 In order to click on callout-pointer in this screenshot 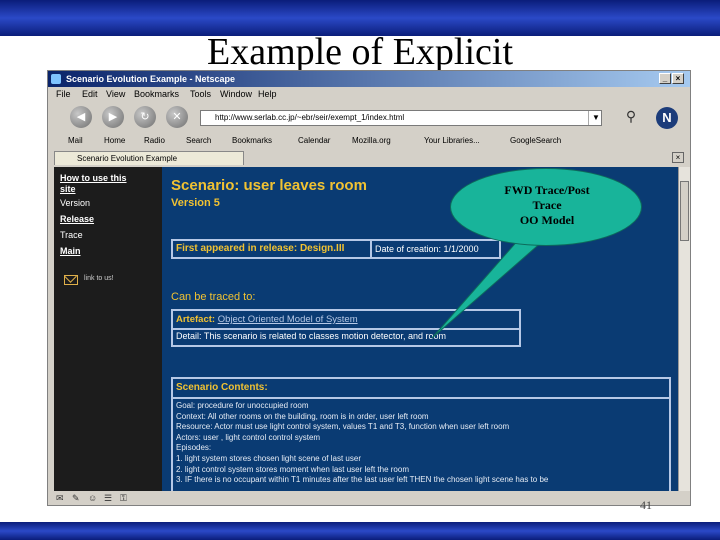, I will do `click(488, 288)`.